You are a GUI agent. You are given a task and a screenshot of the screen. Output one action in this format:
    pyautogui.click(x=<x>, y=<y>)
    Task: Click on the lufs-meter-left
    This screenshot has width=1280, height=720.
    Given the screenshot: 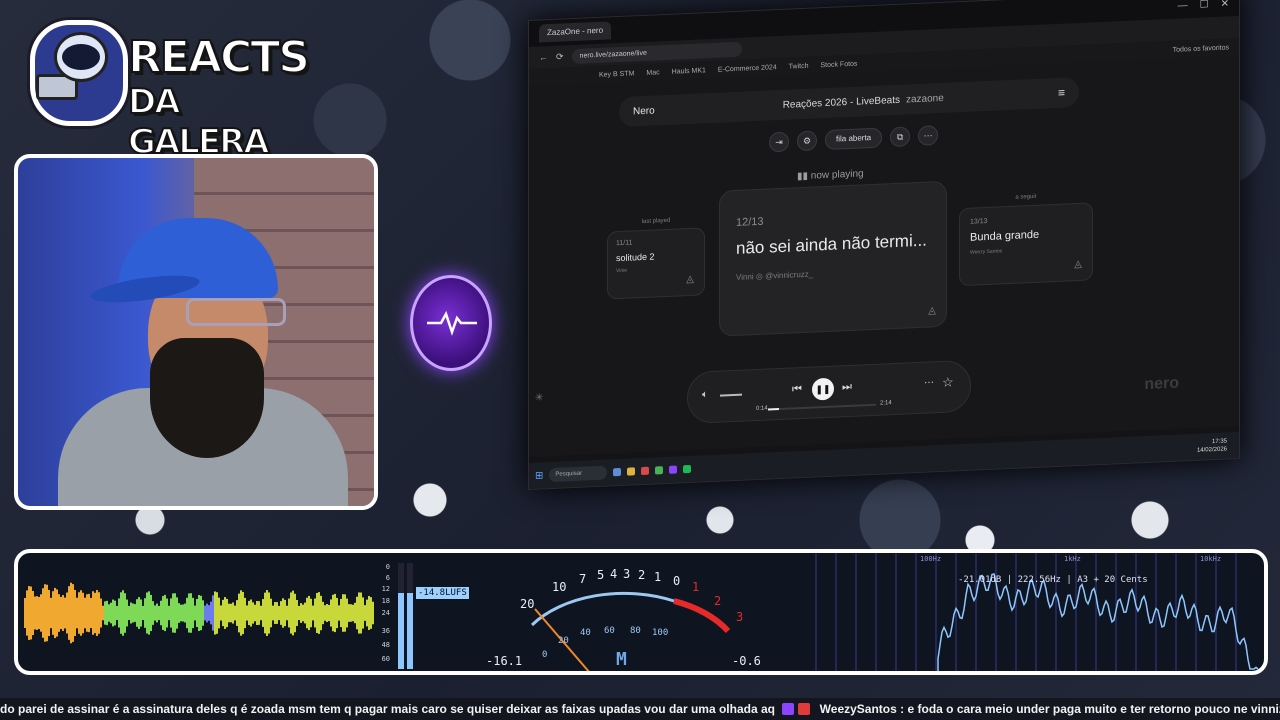 What is the action you would take?
    pyautogui.click(x=401, y=616)
    